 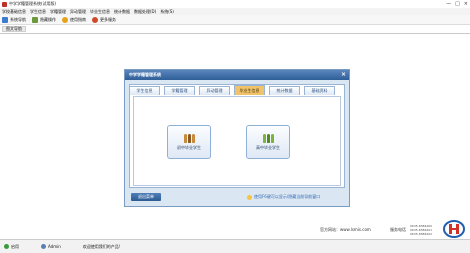 I want to click on menu-item-school: 学校基础信息, so click(x=14, y=12).